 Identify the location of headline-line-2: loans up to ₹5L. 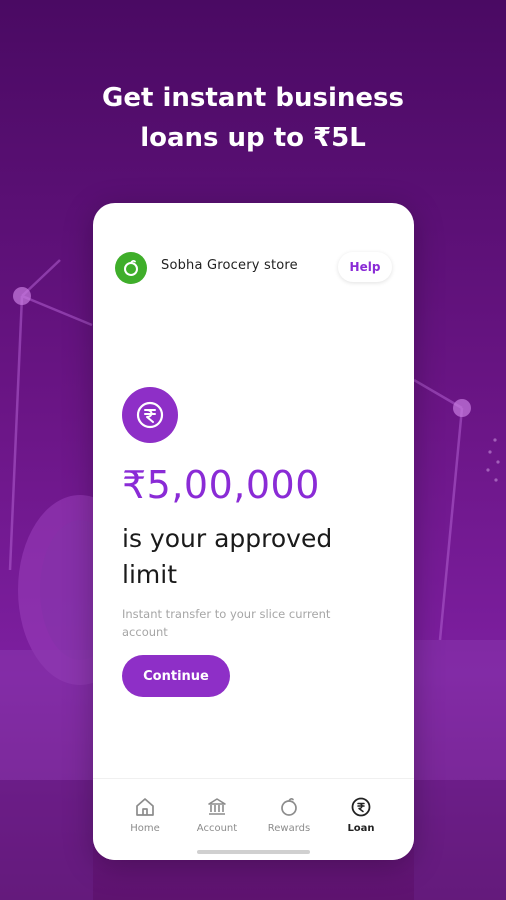
(253, 138).